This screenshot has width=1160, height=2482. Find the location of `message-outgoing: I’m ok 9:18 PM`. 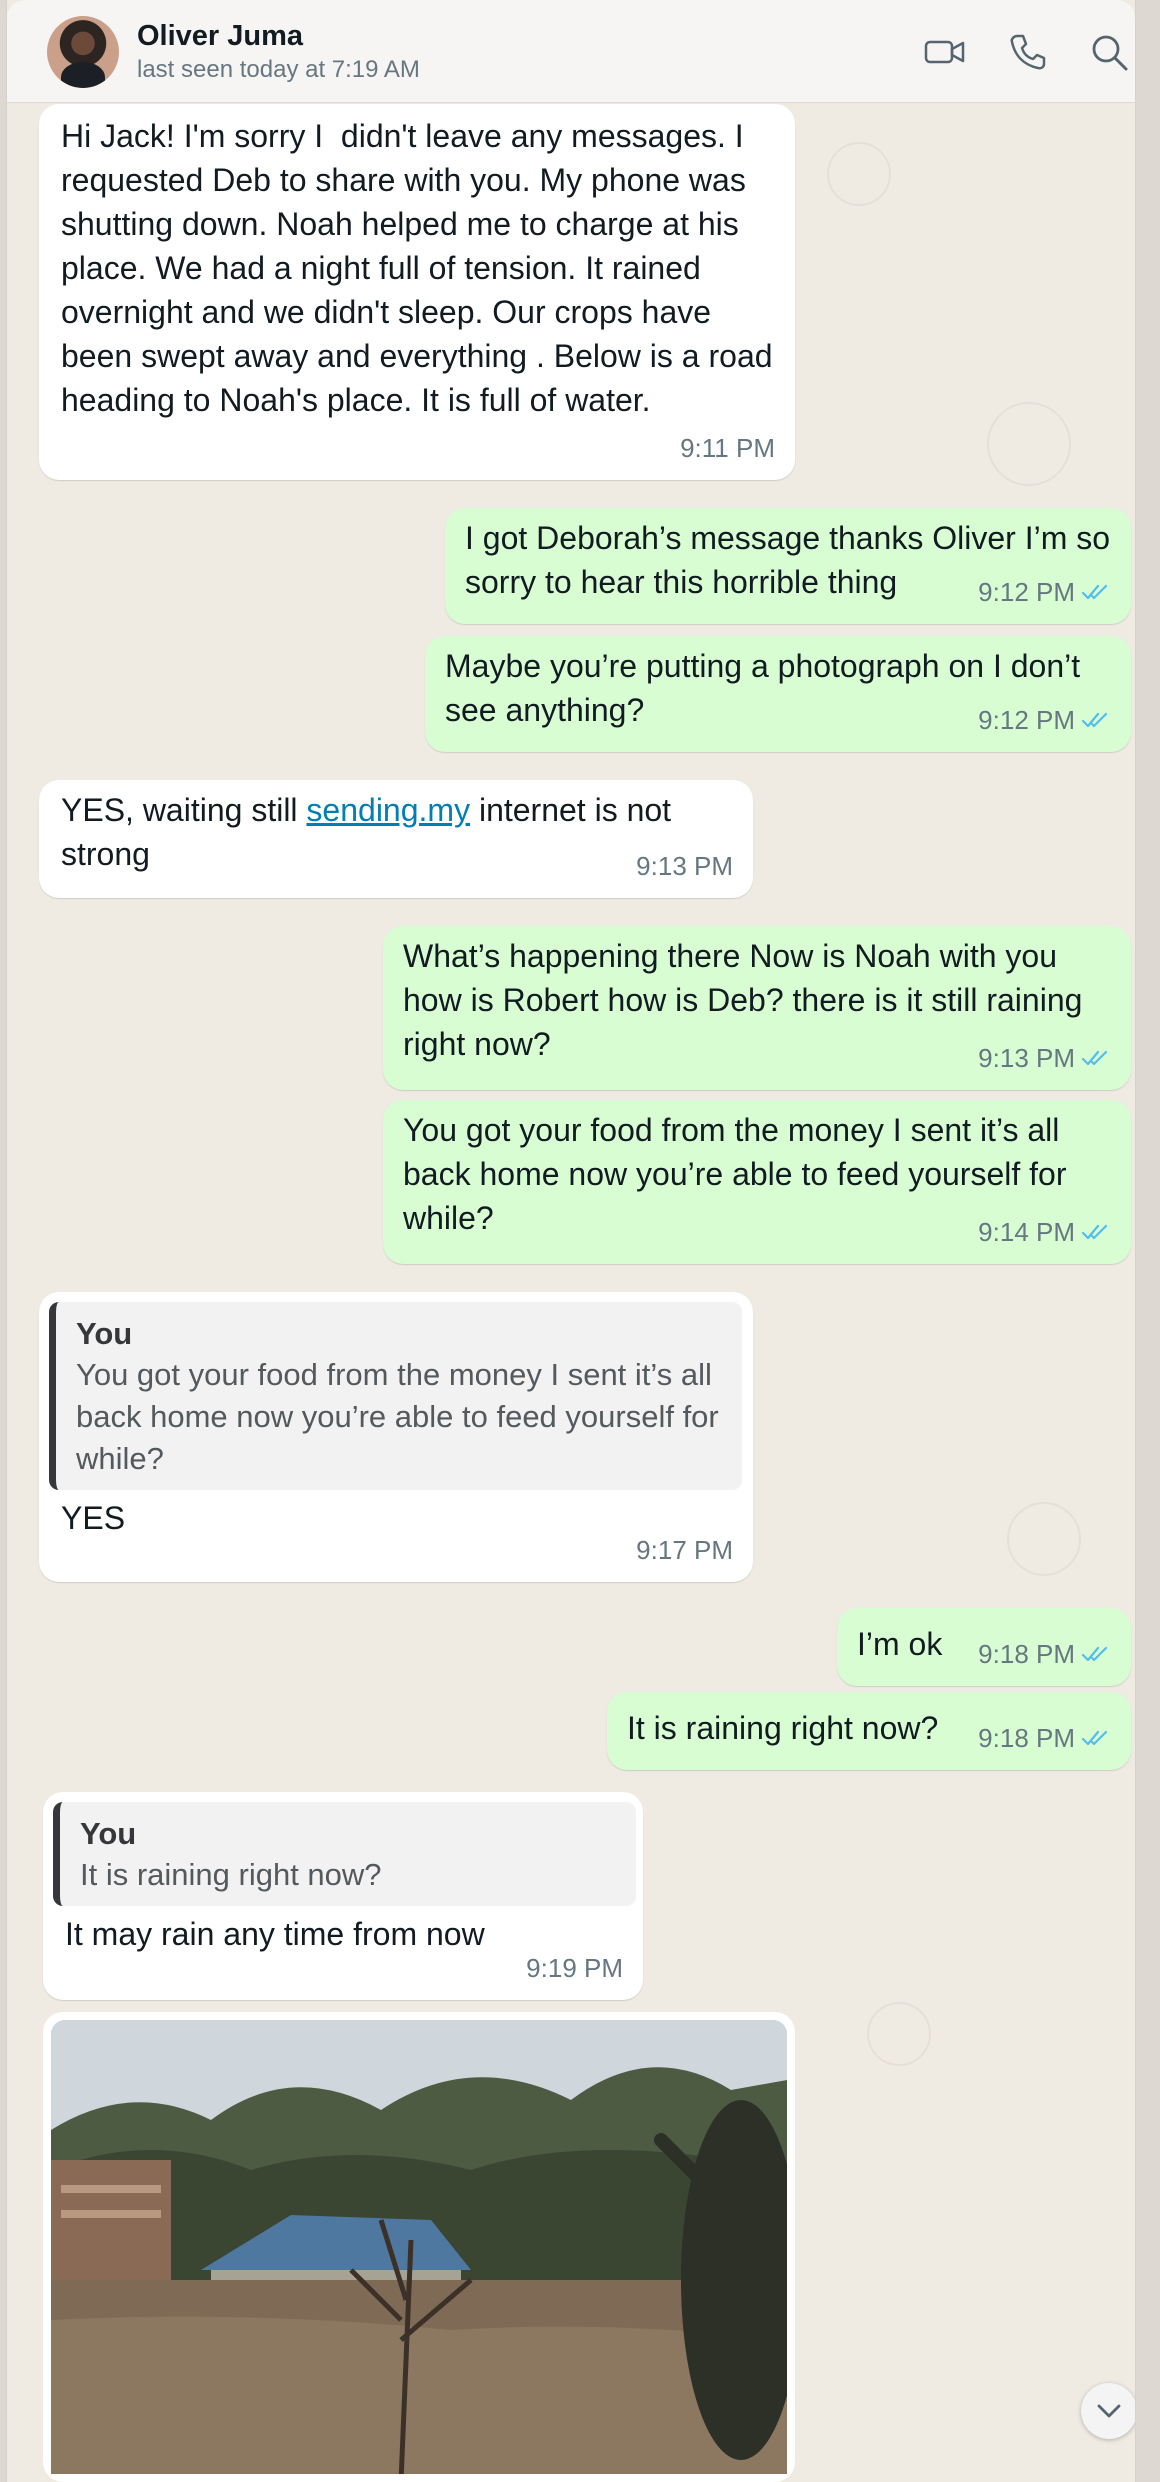

message-outgoing: I’m ok 9:18 PM is located at coordinates (984, 1647).